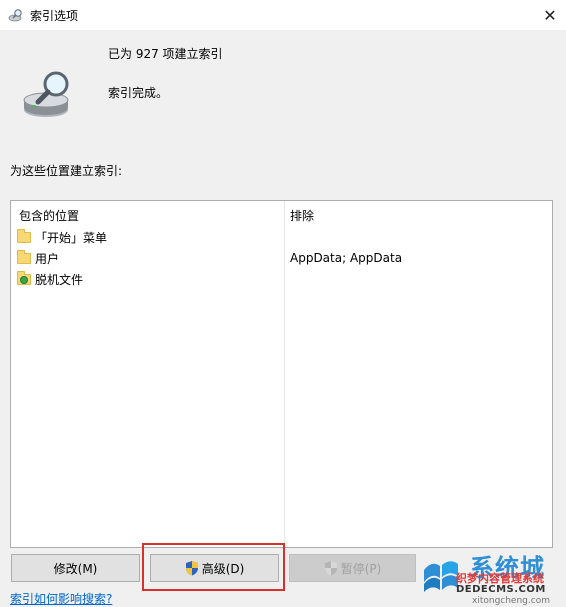  I want to click on sync-badge-icon, so click(24, 279).